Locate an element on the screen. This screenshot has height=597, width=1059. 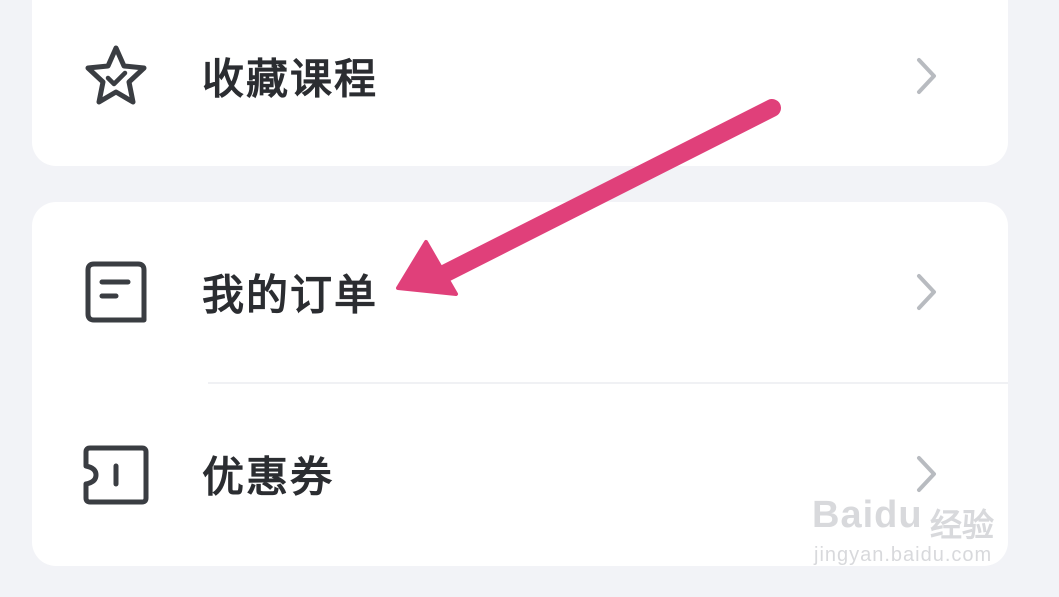
ticket-icon is located at coordinates (116, 475).